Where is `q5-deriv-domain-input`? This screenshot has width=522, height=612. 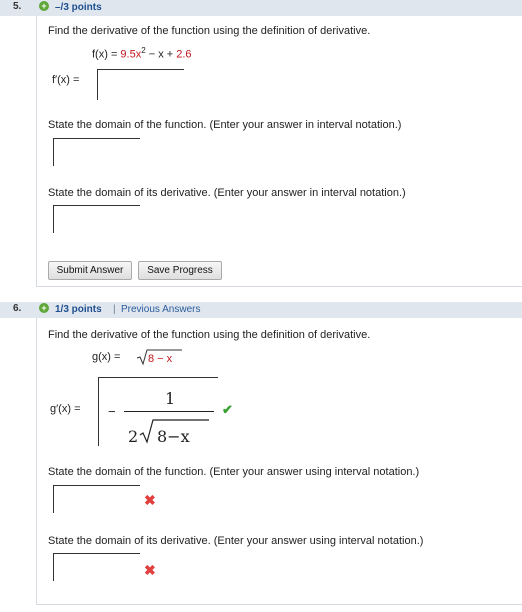 q5-deriv-domain-input is located at coordinates (96, 219).